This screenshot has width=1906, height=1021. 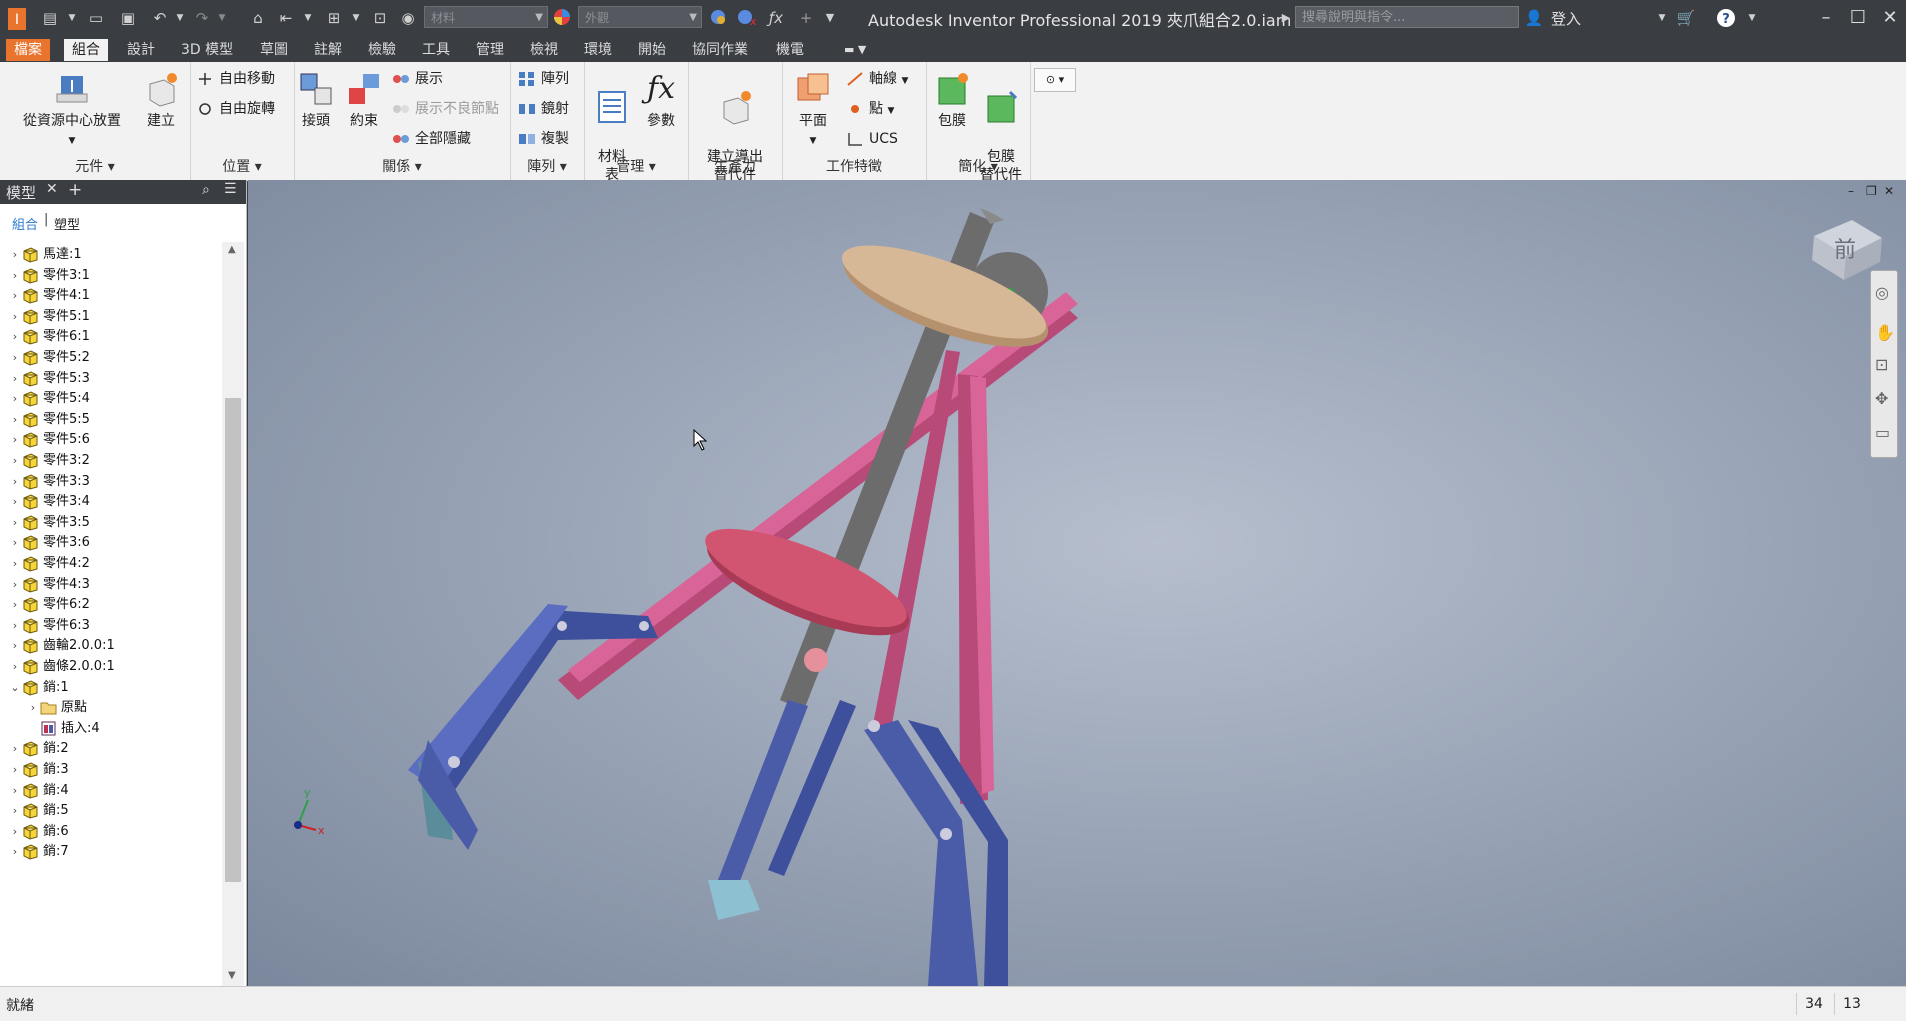 I want to click on undo-dropdown-icon: ▼, so click(x=180, y=18).